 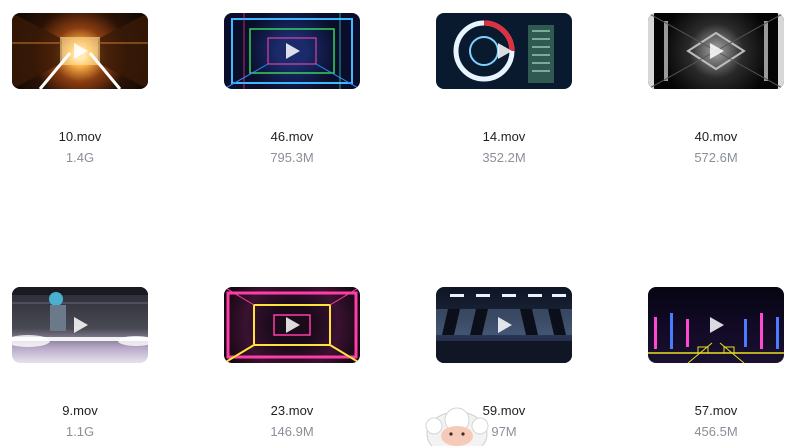 What do you see at coordinates (504, 136) in the screenshot?
I see `file-name: 14.mov` at bounding box center [504, 136].